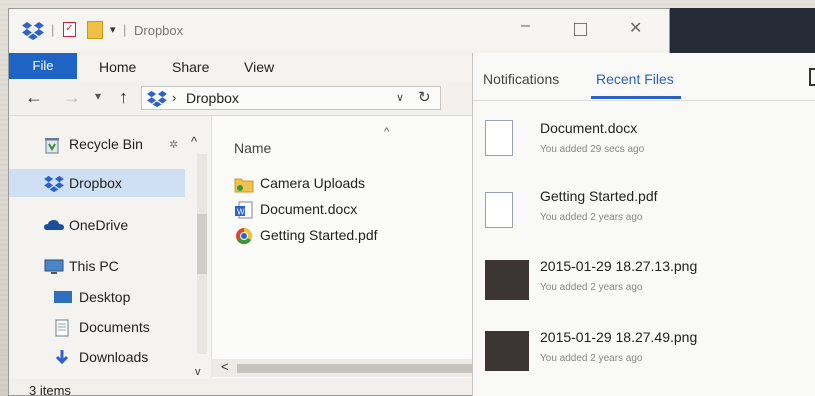  Describe the element at coordinates (636, 97) in the screenshot. I see `active-tab-indicator` at that location.